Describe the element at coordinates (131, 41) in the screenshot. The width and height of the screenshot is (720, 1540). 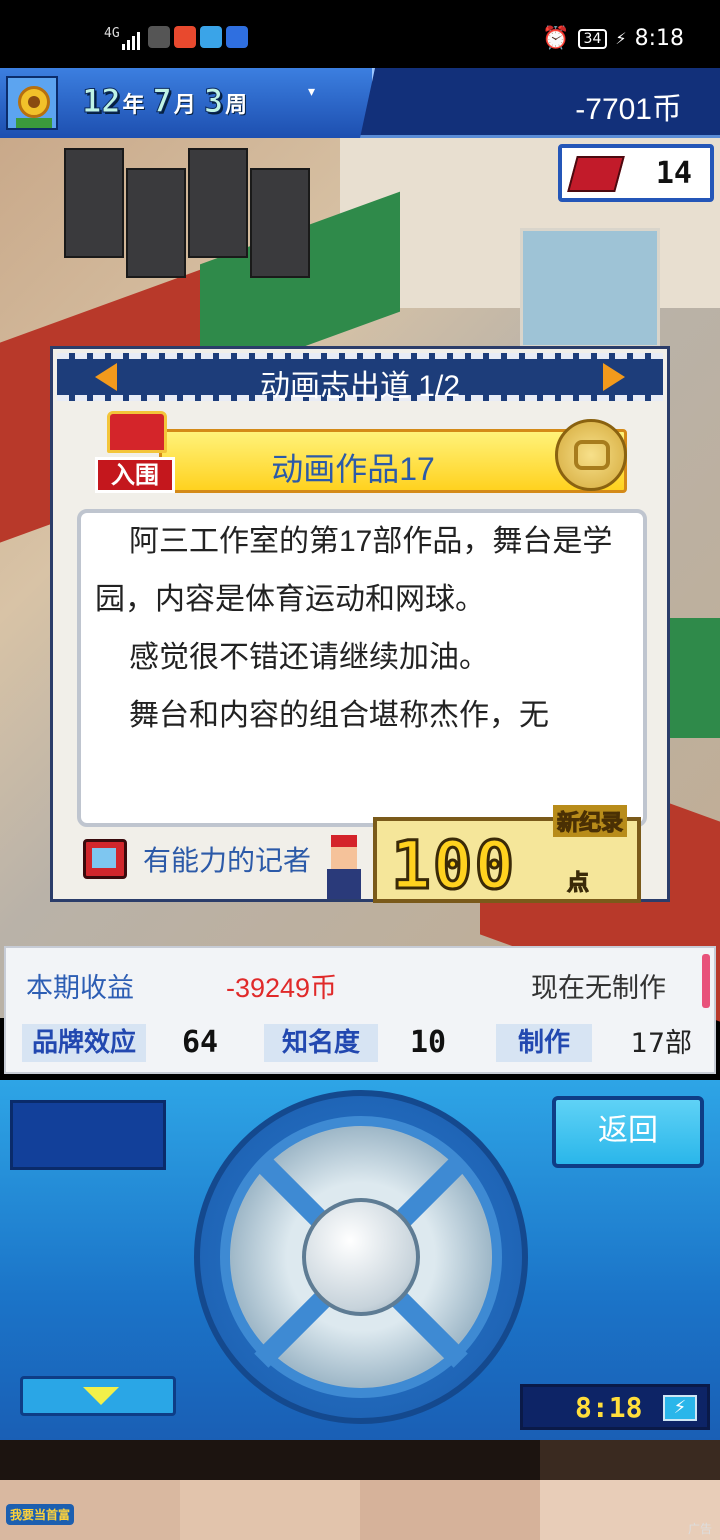
I see `signal-icon` at that location.